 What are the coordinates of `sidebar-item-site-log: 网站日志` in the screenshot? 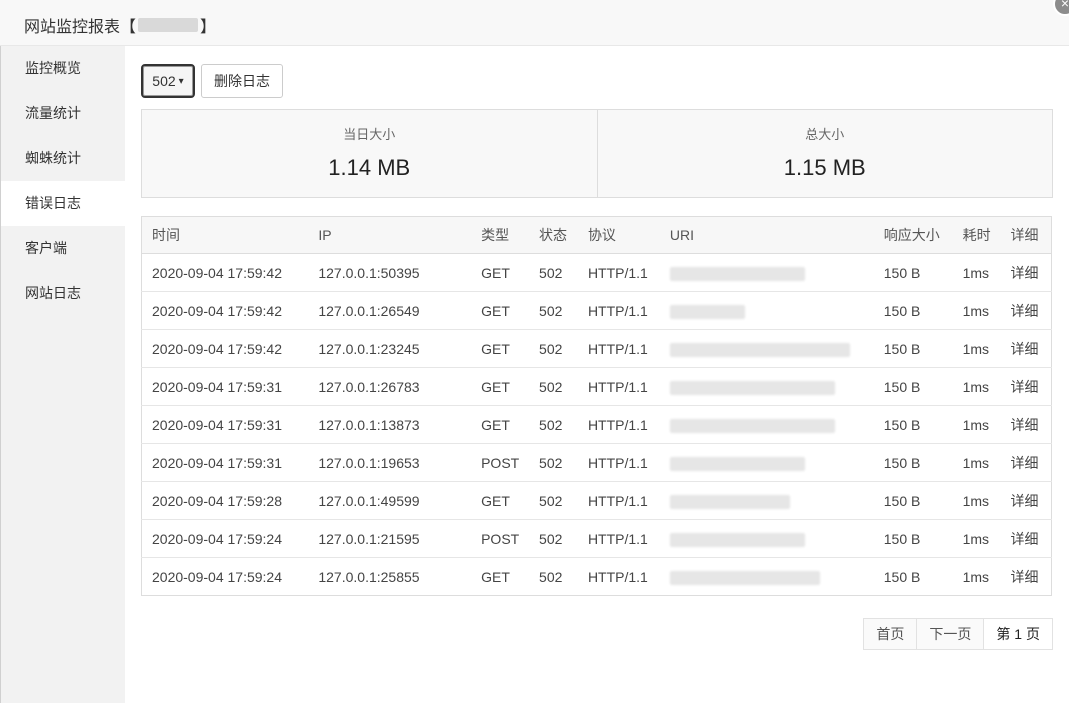 It's located at (63, 293).